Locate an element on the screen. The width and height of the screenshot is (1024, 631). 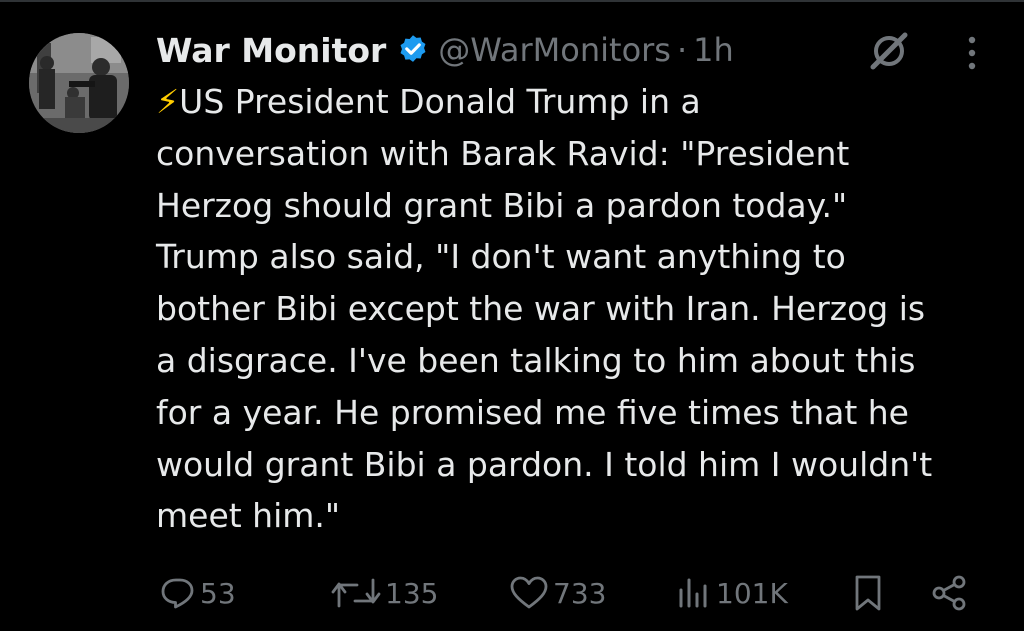
views-button: 101K is located at coordinates (732, 593).